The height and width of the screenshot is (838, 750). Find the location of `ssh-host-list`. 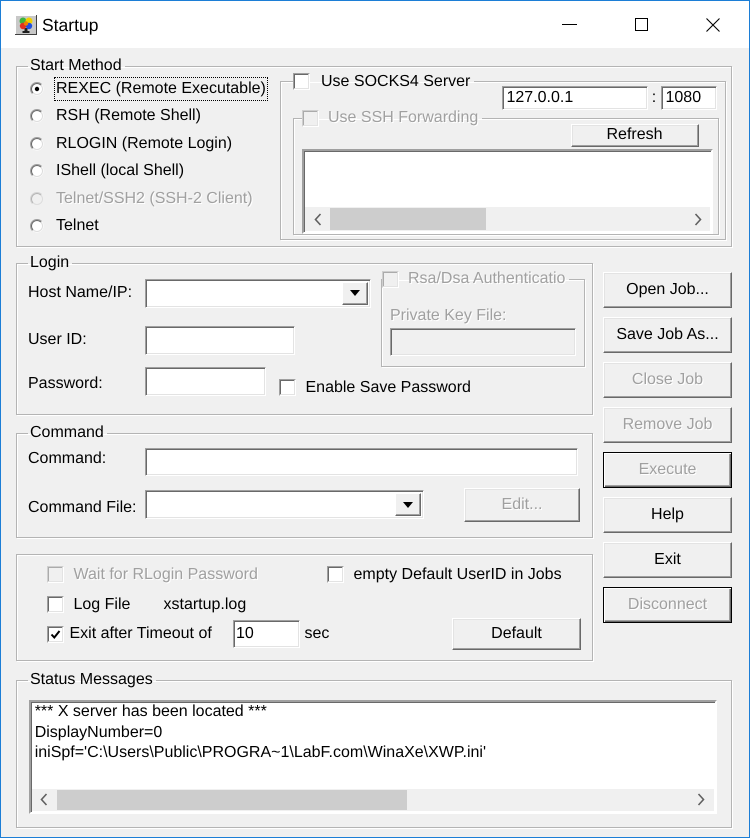

ssh-host-list is located at coordinates (507, 191).